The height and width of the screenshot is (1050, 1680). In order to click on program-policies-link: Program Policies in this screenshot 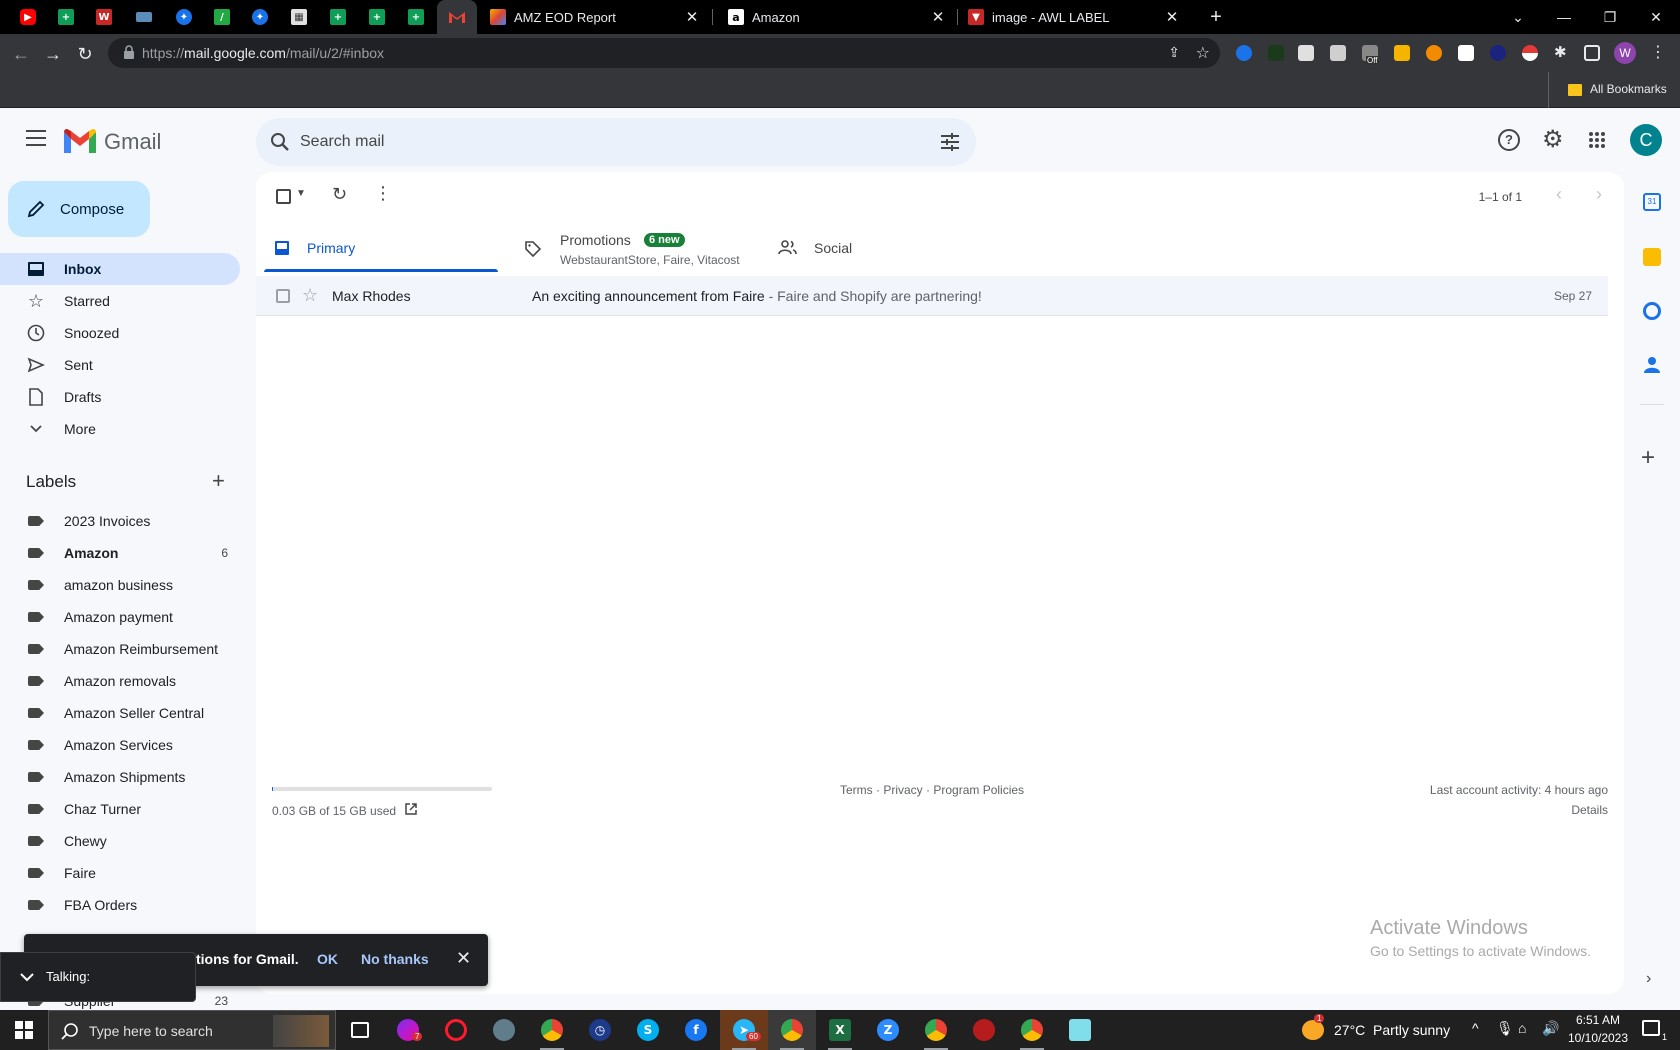, I will do `click(978, 790)`.